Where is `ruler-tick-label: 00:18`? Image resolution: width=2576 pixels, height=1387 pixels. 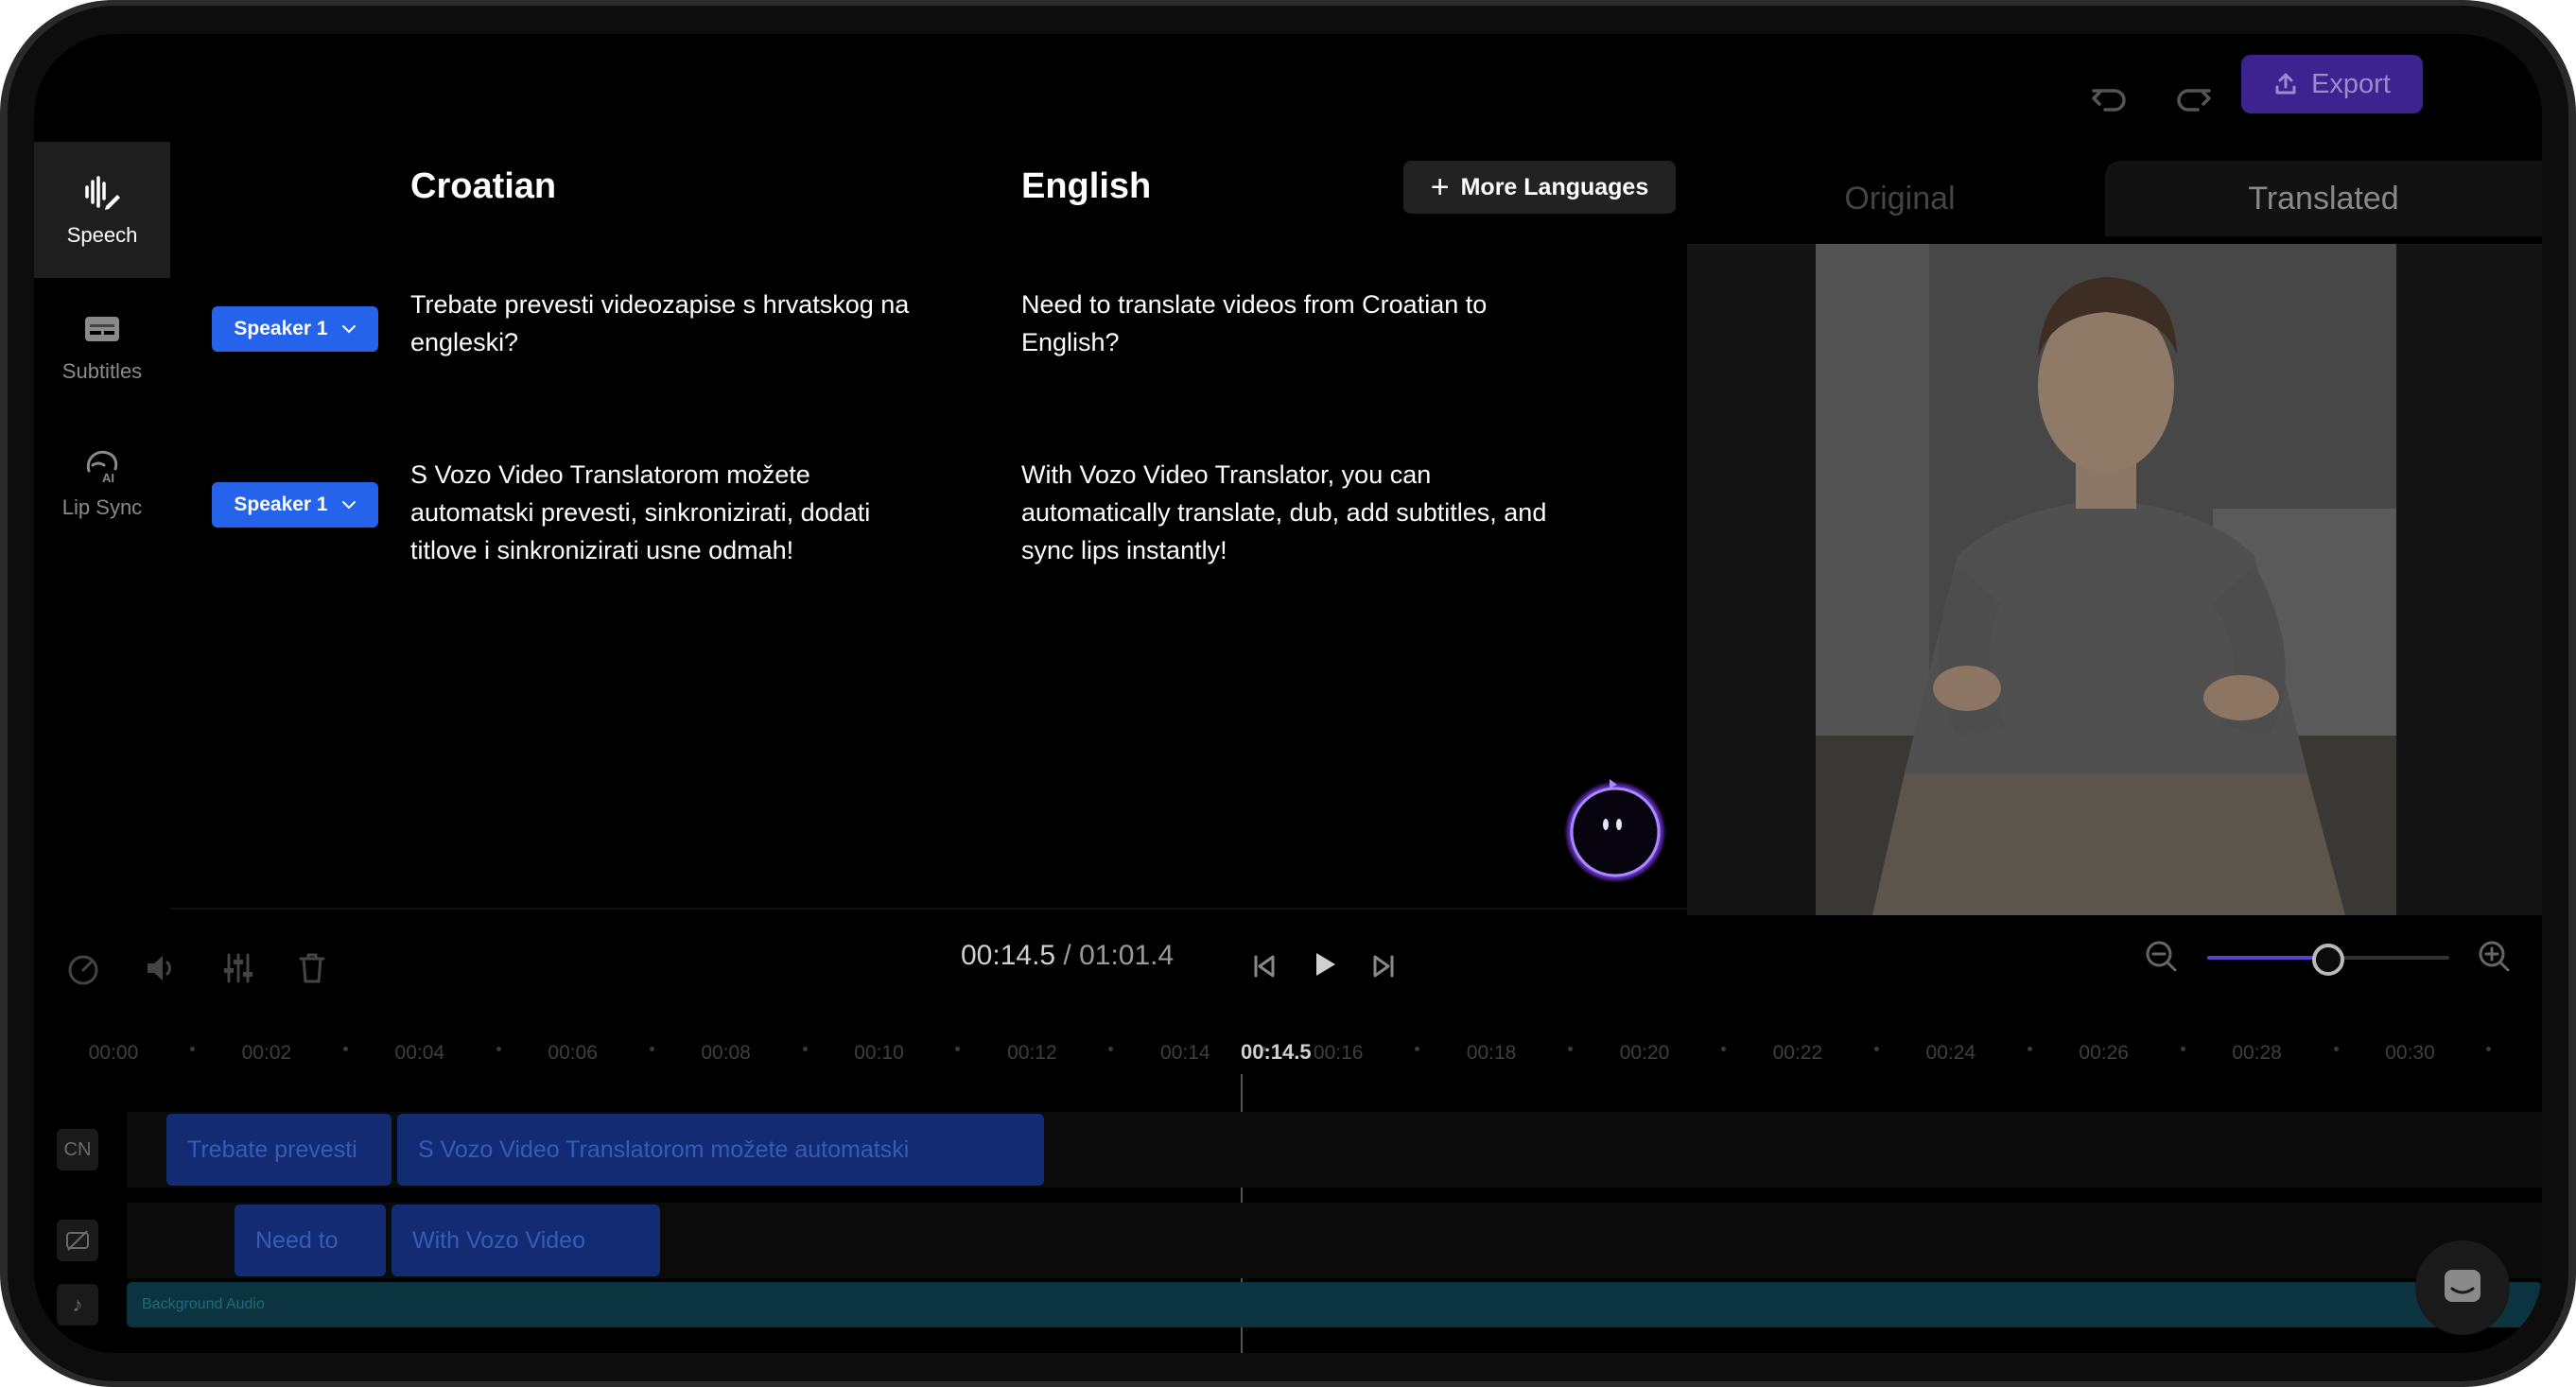 ruler-tick-label: 00:18 is located at coordinates (1491, 1053).